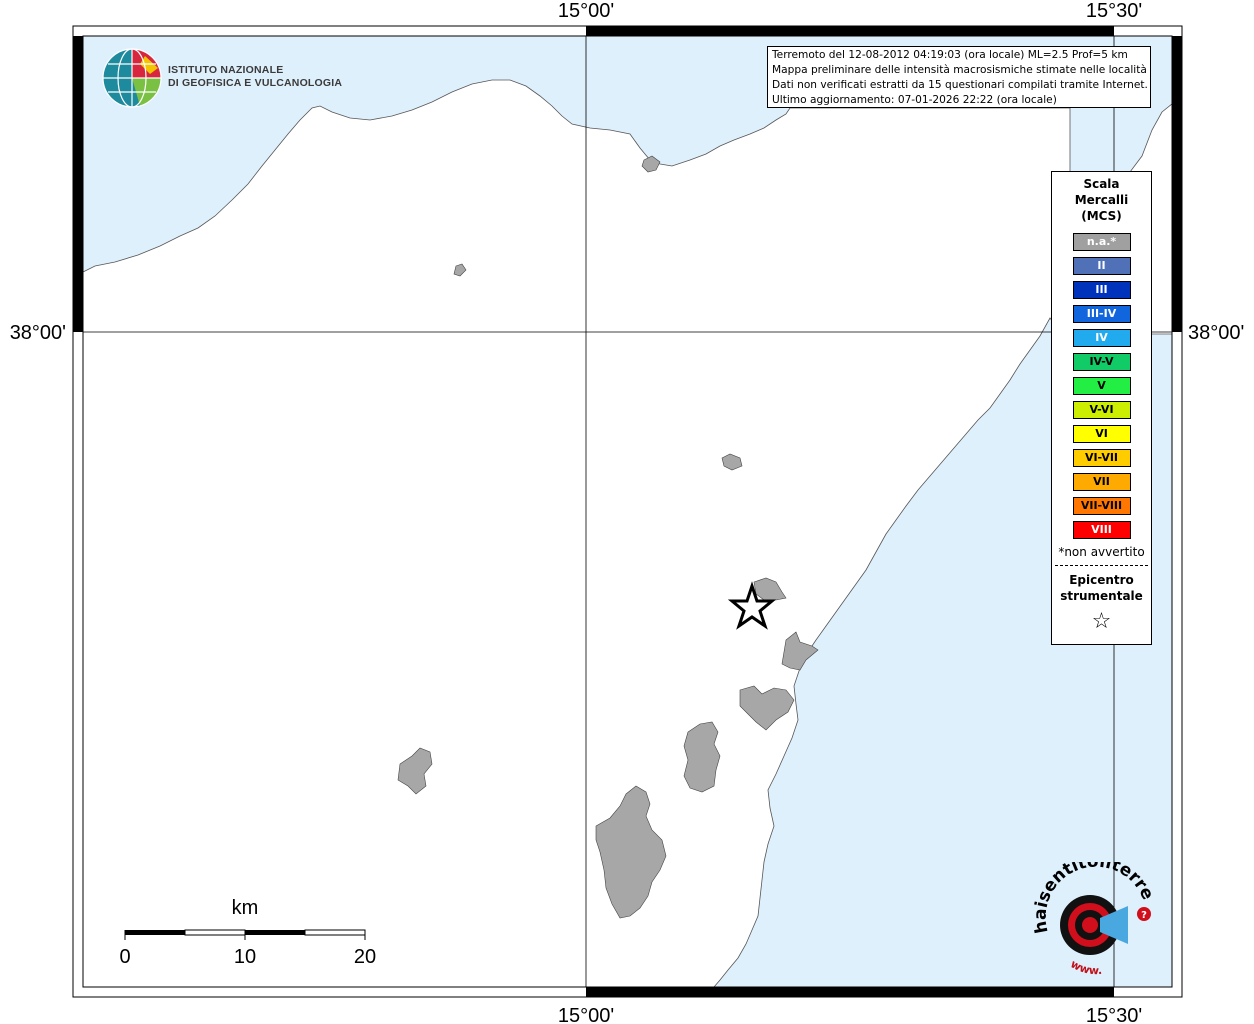  I want to click on legend-epicenter-label: Epicentro strumentale, so click(1101, 588).